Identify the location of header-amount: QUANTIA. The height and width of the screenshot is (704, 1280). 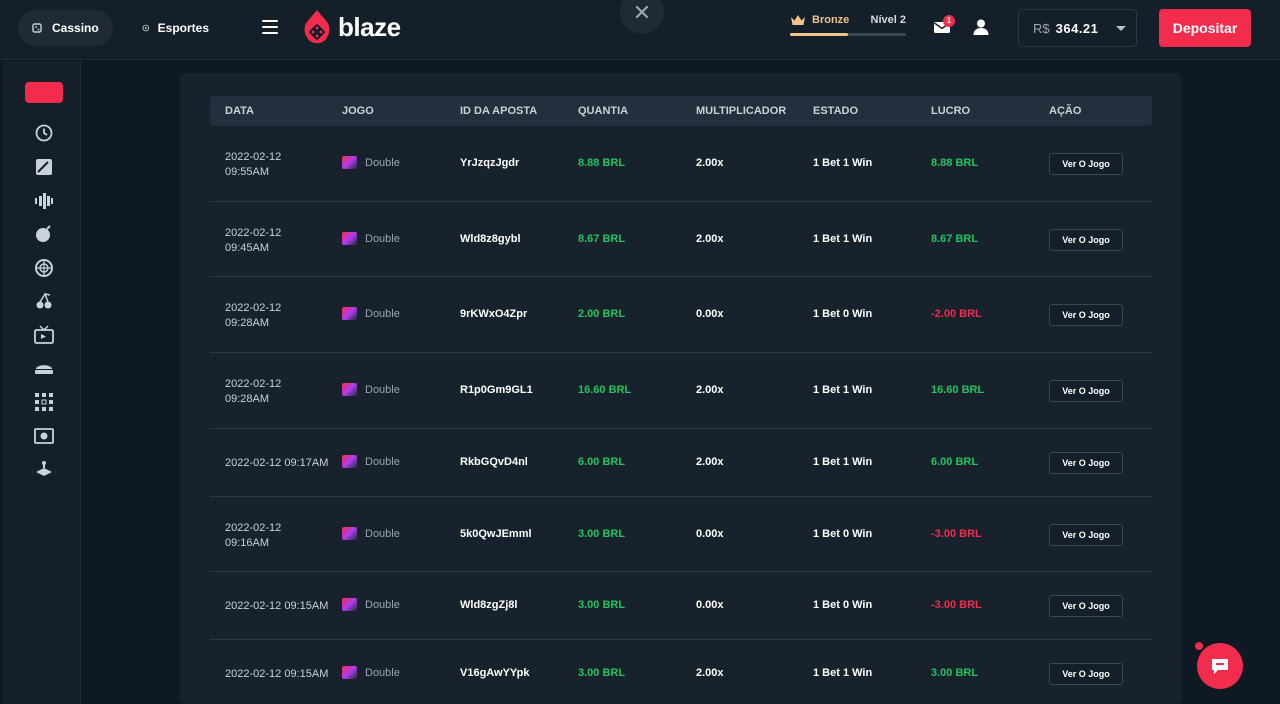
(603, 111).